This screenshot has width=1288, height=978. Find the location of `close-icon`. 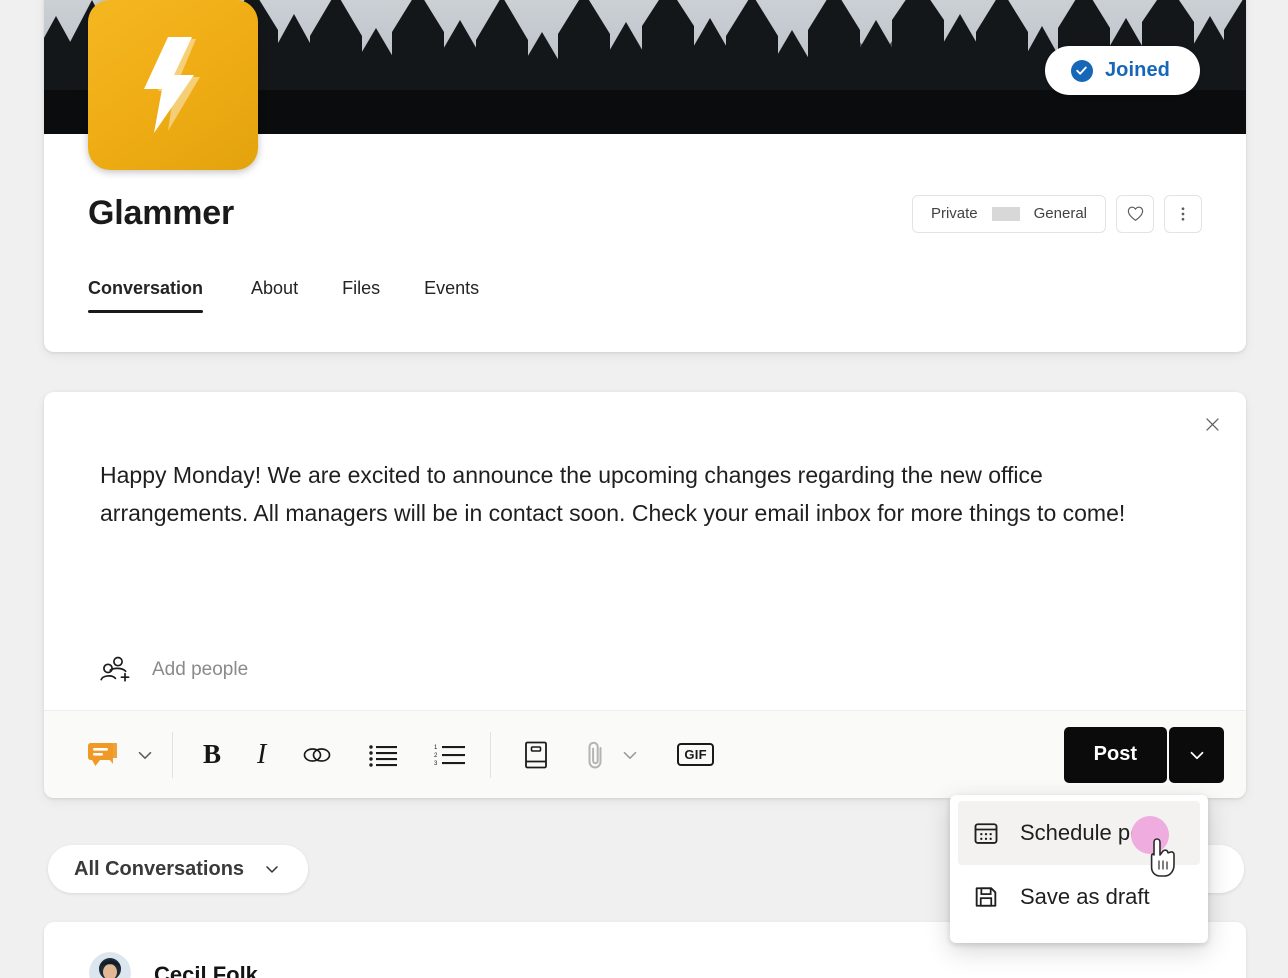

close-icon is located at coordinates (1212, 424).